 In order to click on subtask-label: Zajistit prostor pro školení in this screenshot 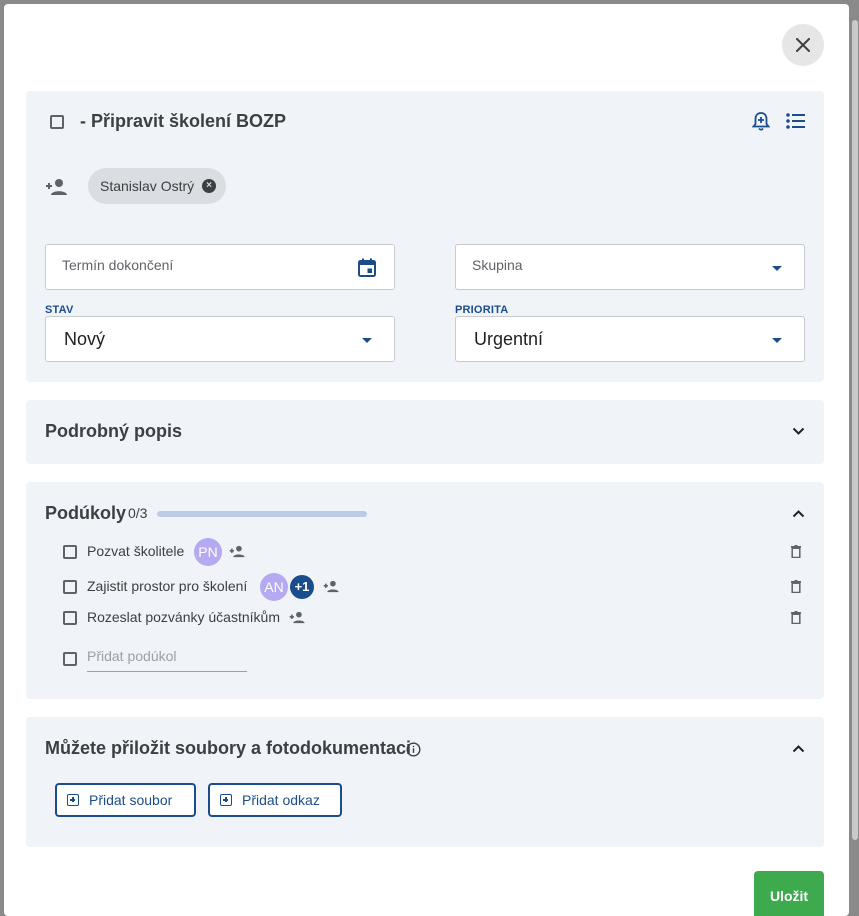, I will do `click(167, 586)`.